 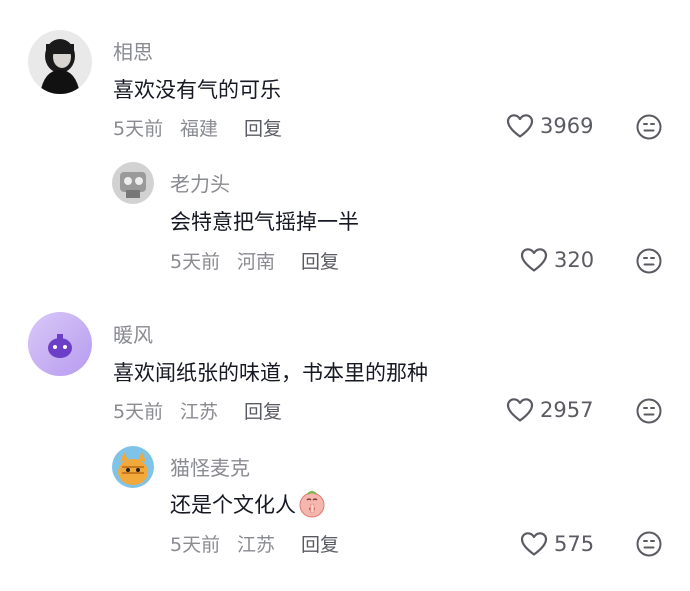 I want to click on like-button: 2957, so click(x=549, y=410).